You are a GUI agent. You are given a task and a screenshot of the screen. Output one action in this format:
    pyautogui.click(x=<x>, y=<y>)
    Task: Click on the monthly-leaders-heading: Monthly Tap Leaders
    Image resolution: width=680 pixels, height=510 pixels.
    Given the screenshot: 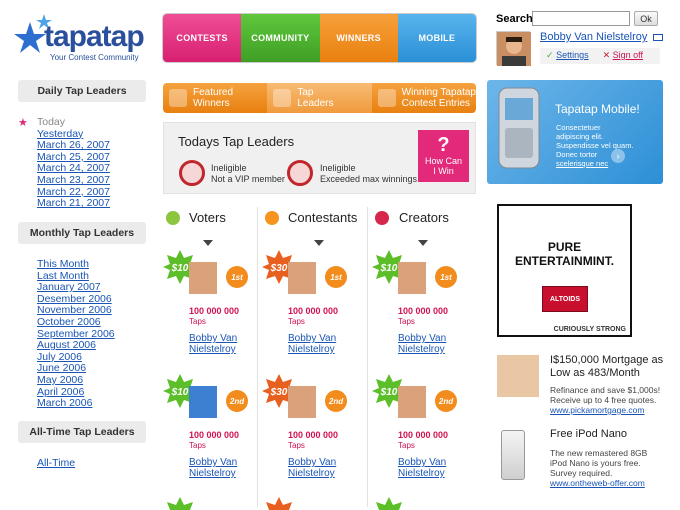 What is the action you would take?
    pyautogui.click(x=82, y=233)
    